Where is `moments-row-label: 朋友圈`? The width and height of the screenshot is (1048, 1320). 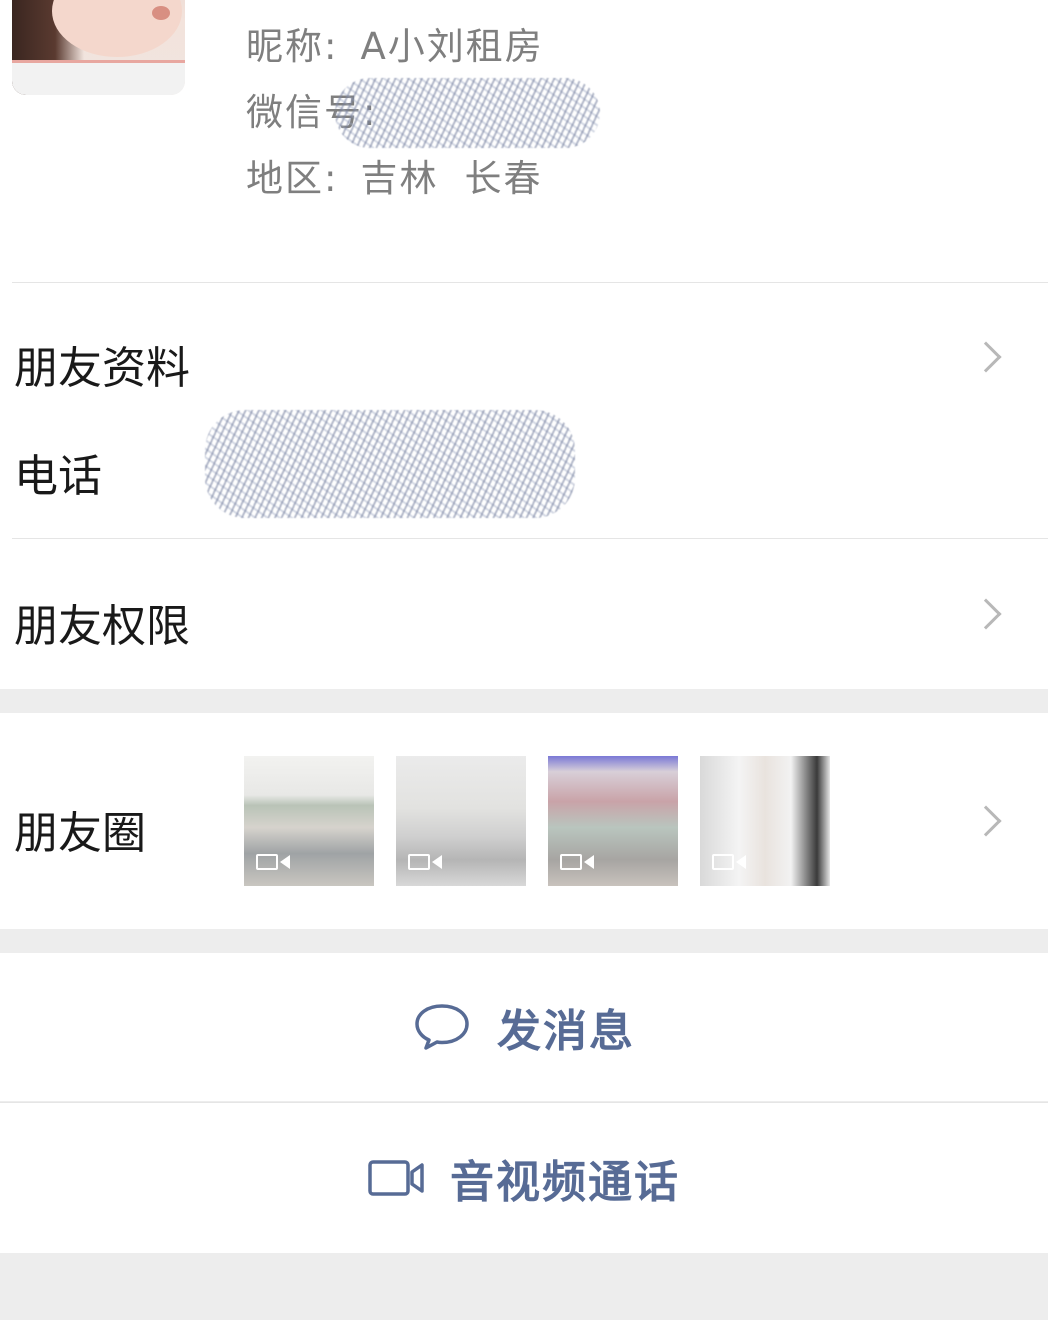 moments-row-label: 朋友圈 is located at coordinates (80, 833).